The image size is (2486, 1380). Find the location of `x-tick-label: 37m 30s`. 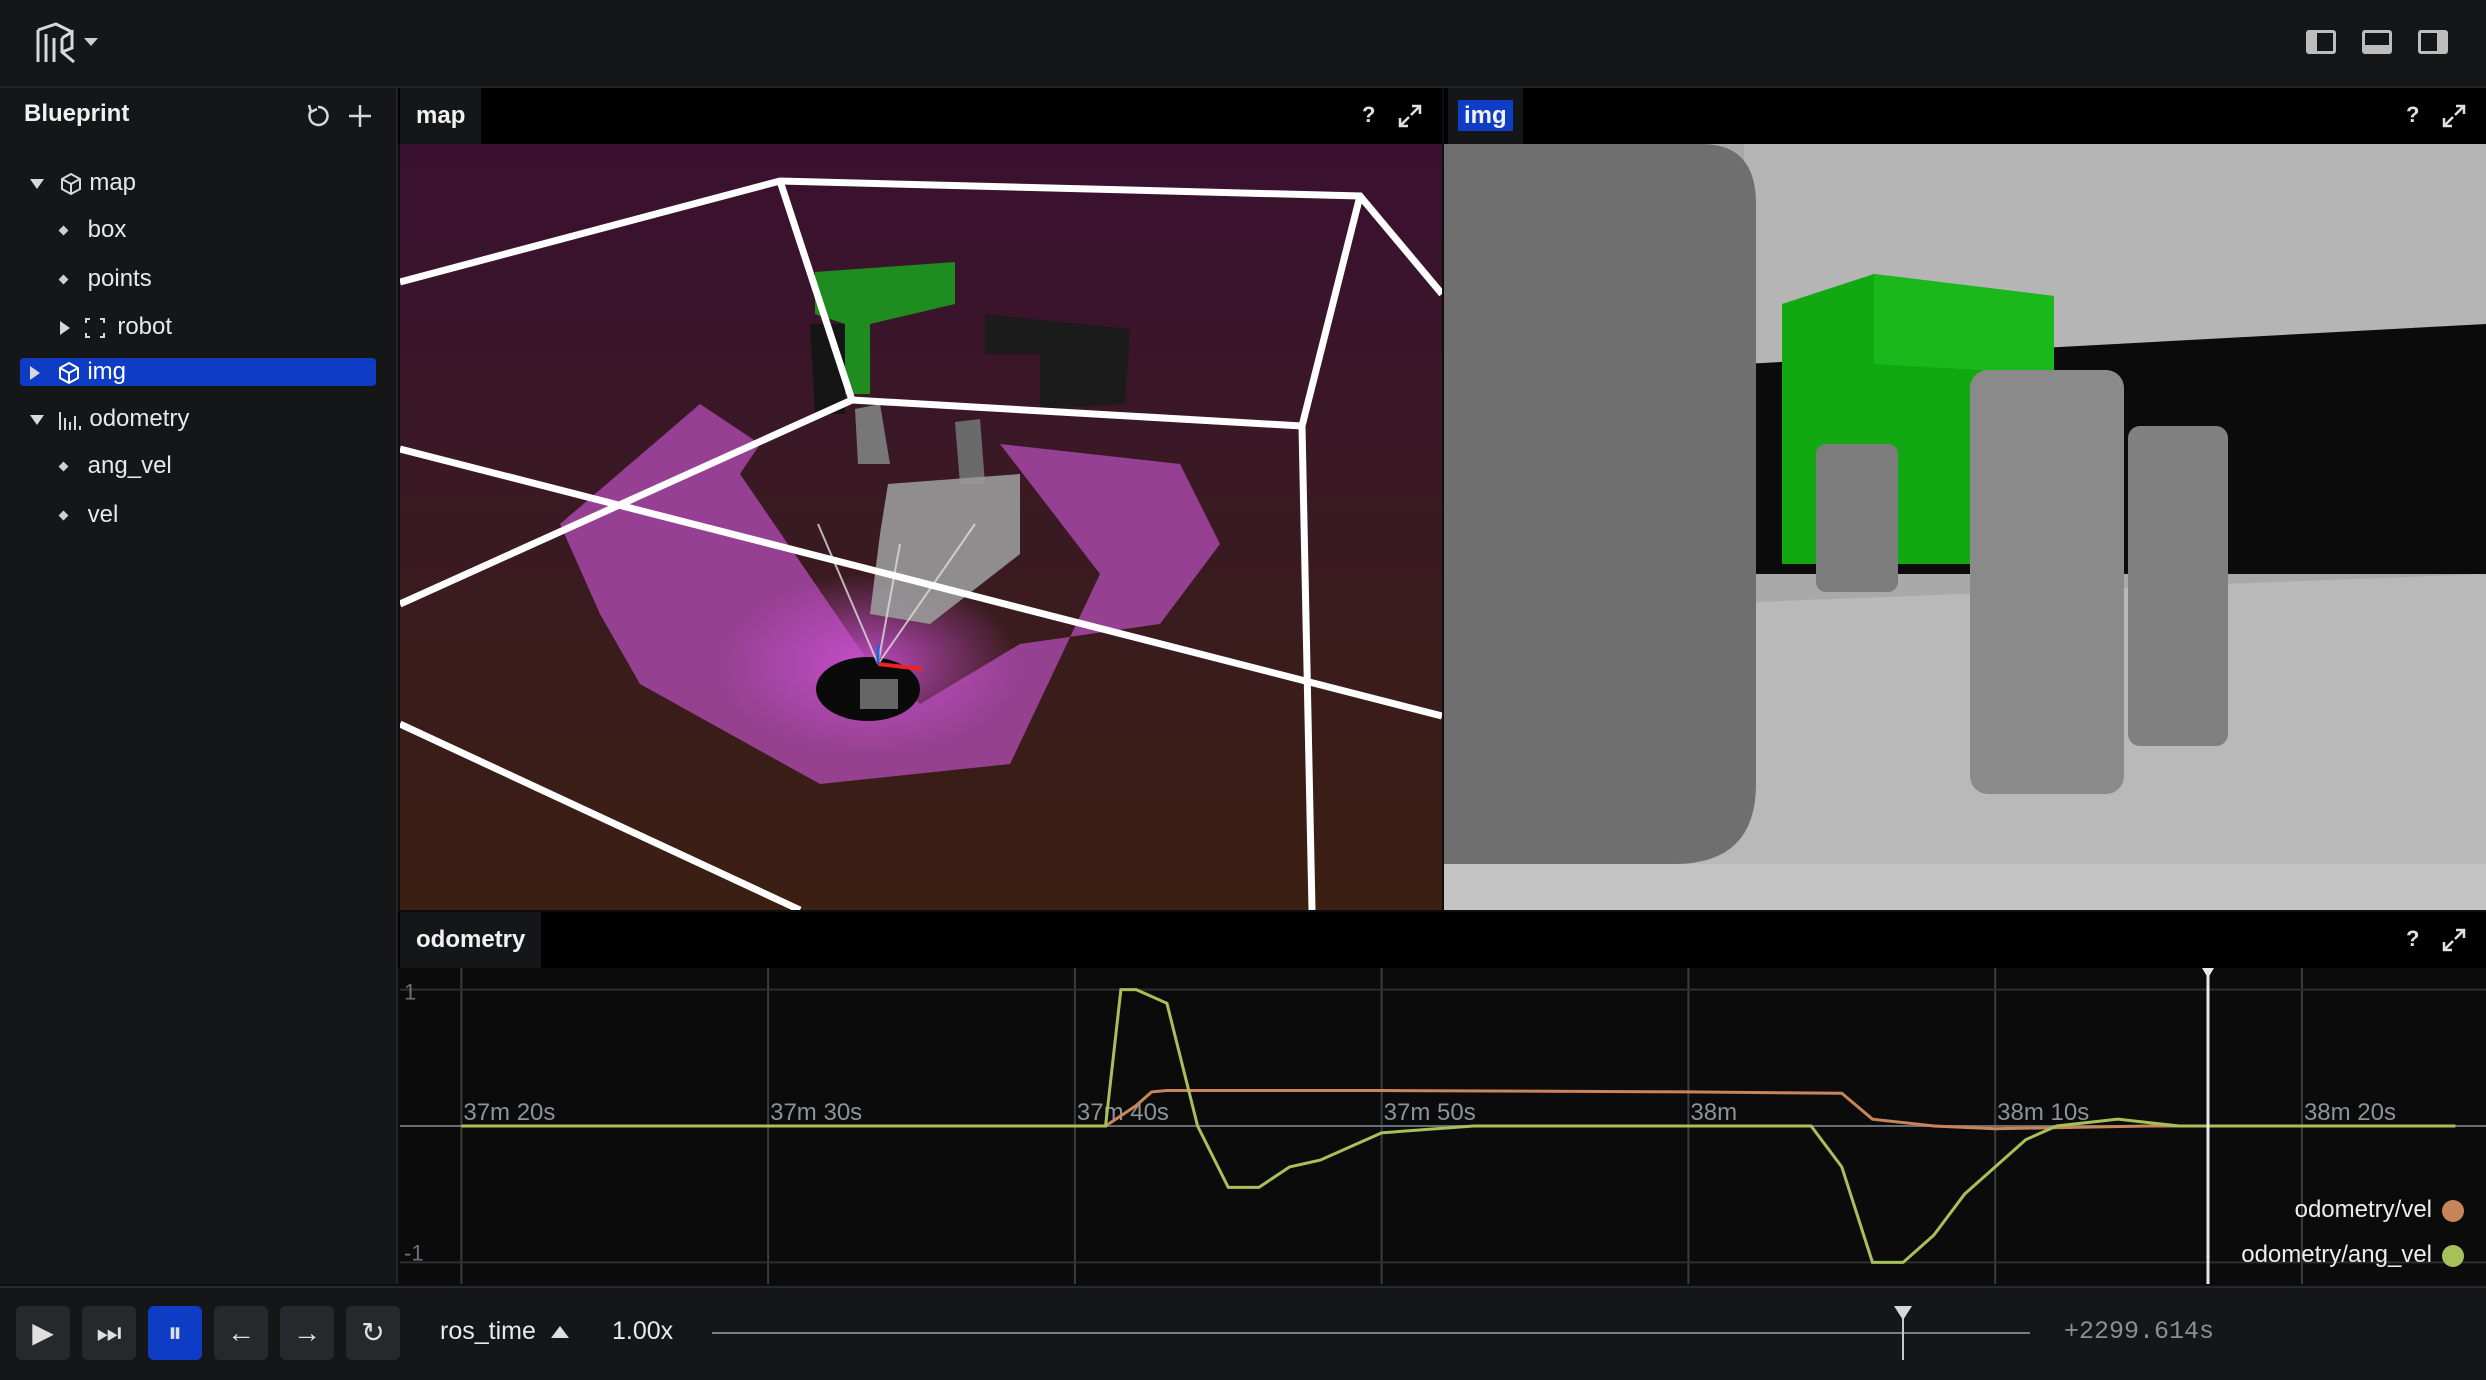

x-tick-label: 37m 30s is located at coordinates (816, 1112).